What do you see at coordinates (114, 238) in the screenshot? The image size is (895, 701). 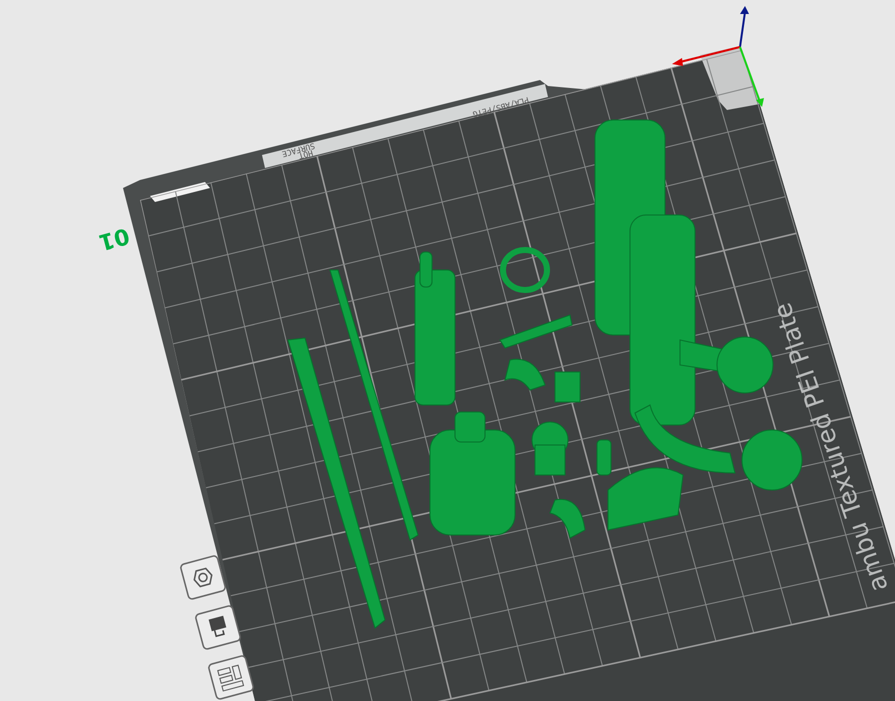 I see `plate-number: 01` at bounding box center [114, 238].